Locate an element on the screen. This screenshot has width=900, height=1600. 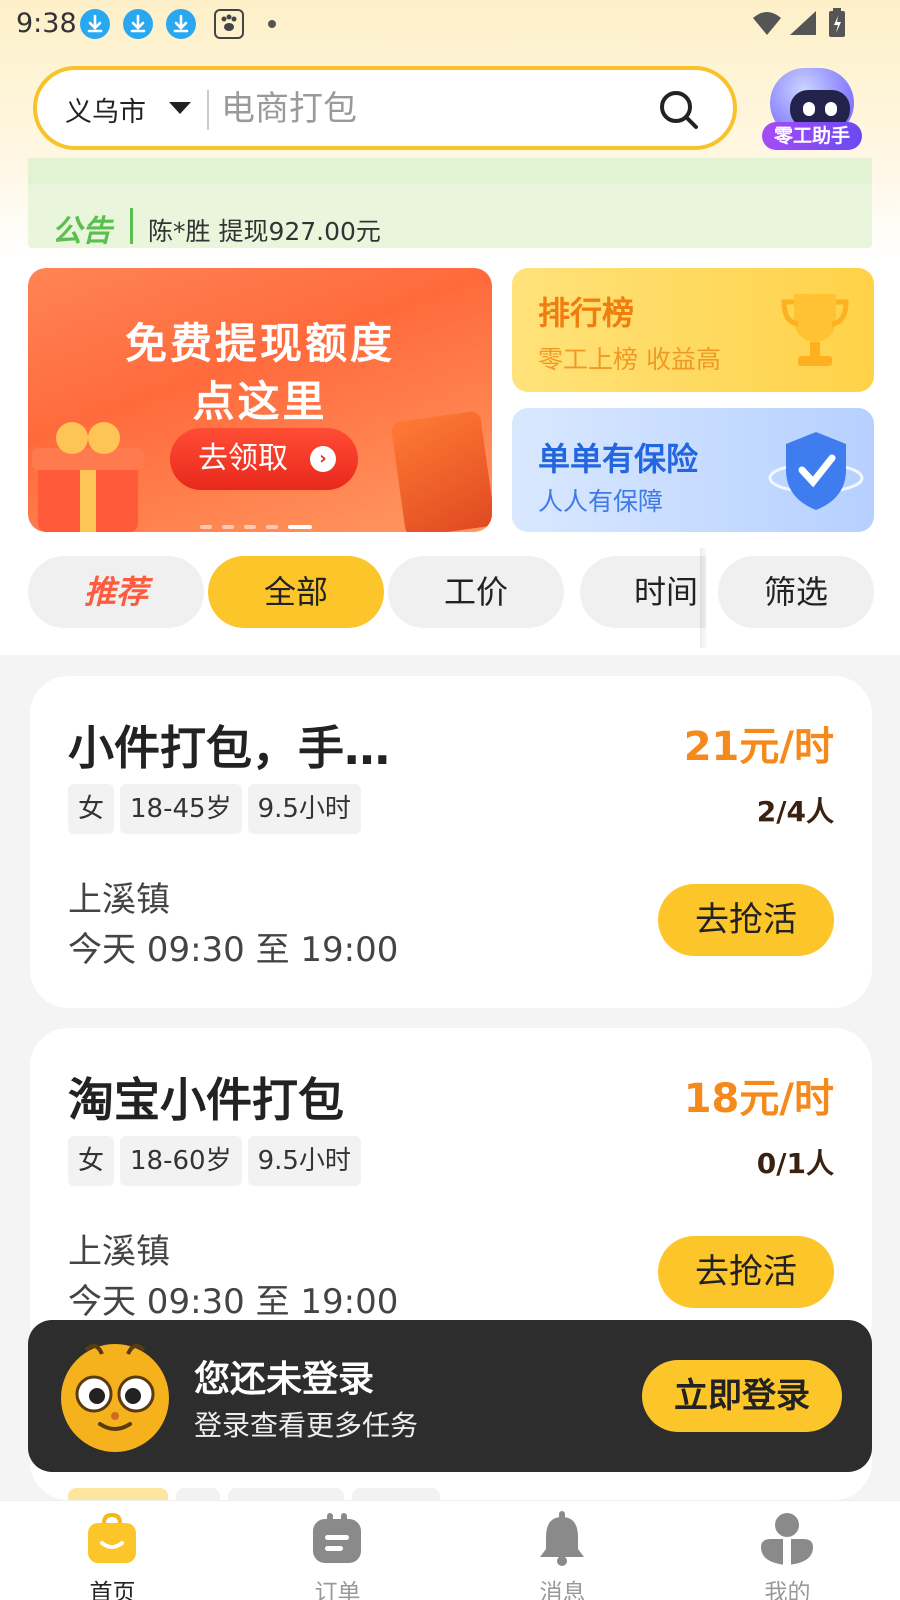
search-icon is located at coordinates (679, 112).